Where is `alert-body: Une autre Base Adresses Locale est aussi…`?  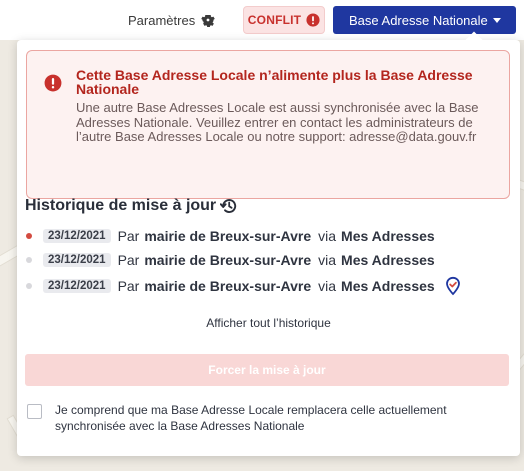 alert-body: Une autre Base Adresses Locale est aussi… is located at coordinates (277, 122).